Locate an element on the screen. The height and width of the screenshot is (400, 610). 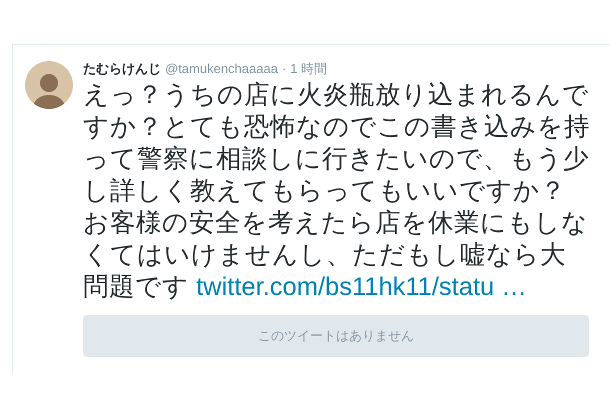
avatar is located at coordinates (49, 85).